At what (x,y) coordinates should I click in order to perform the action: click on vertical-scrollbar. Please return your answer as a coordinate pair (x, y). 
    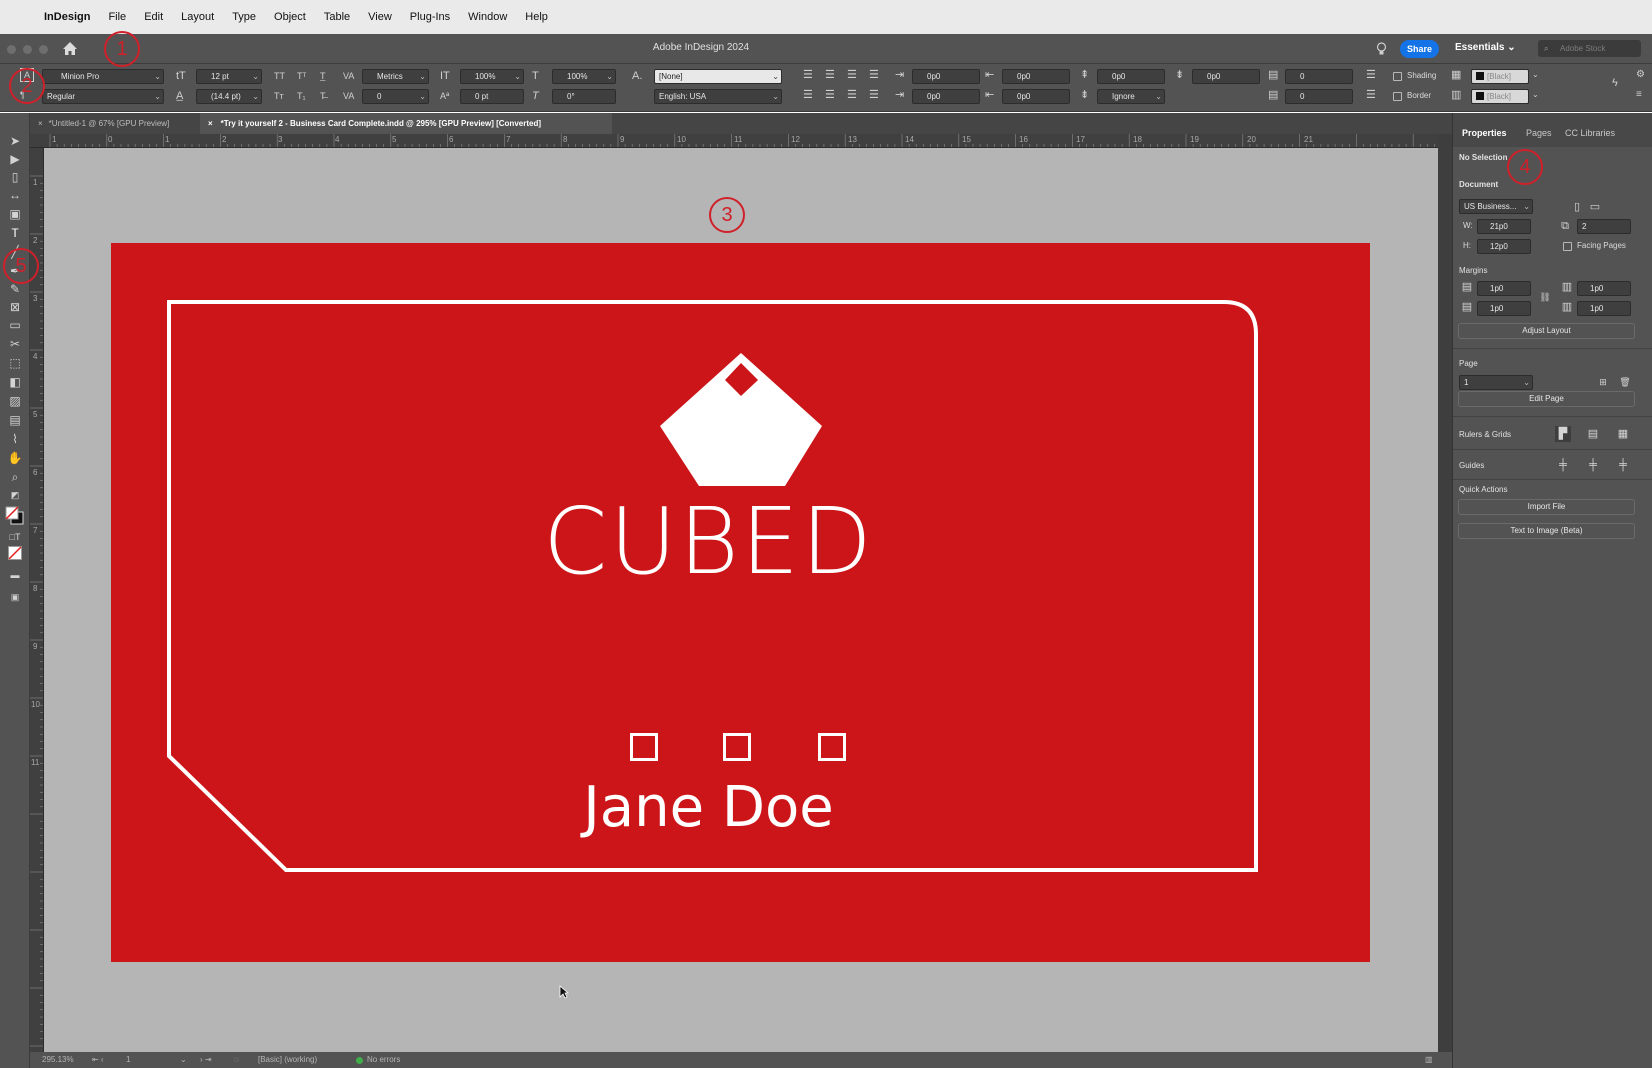
    Looking at the image, I should click on (1445, 593).